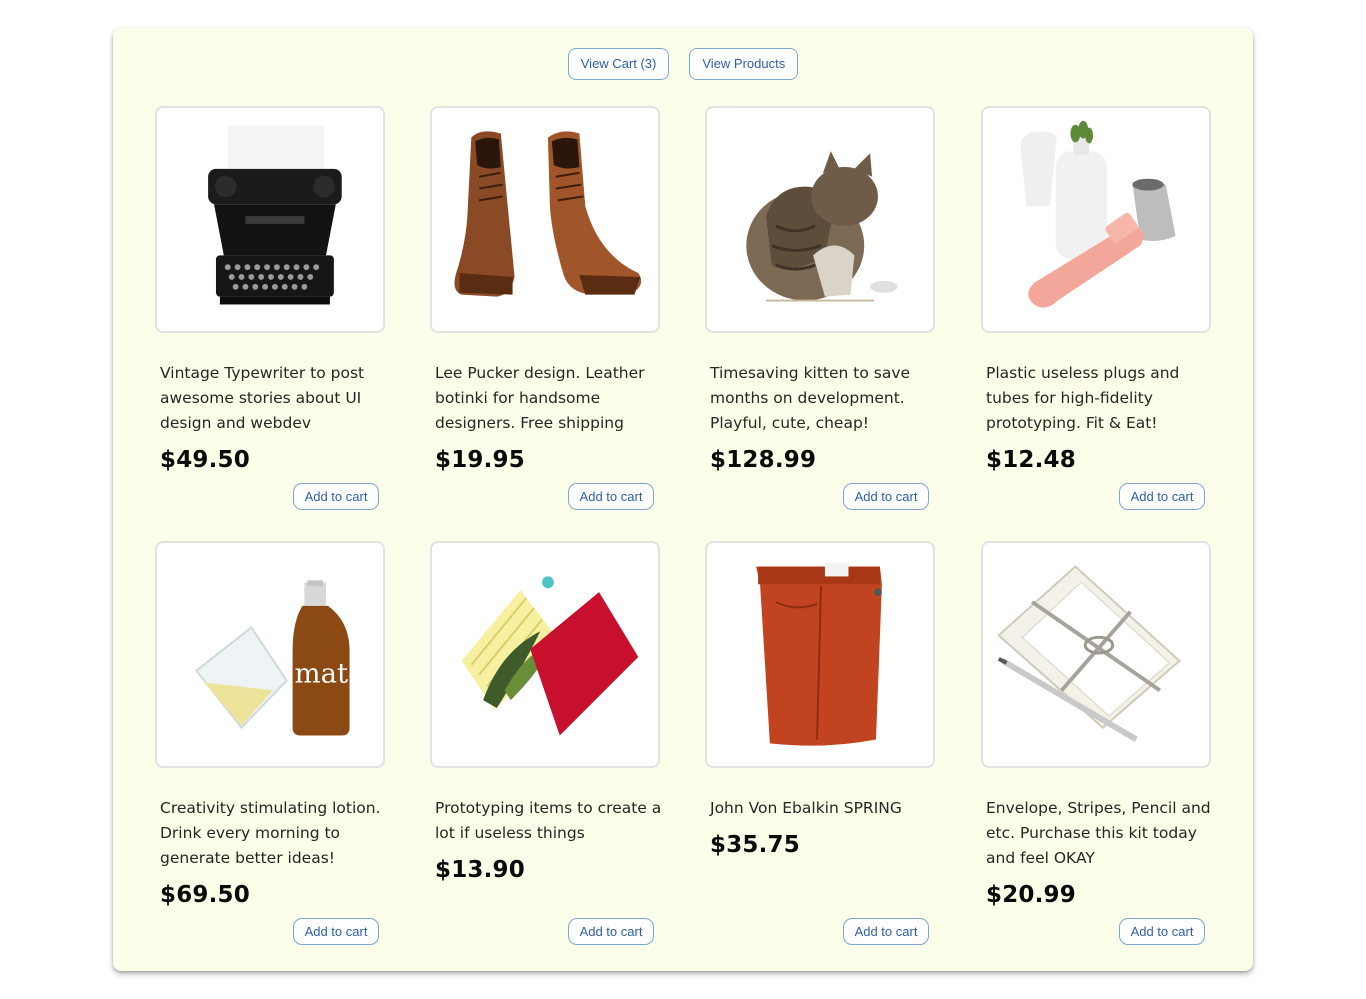 The image size is (1366, 999). What do you see at coordinates (763, 460) in the screenshot?
I see `product-price: $128.99` at bounding box center [763, 460].